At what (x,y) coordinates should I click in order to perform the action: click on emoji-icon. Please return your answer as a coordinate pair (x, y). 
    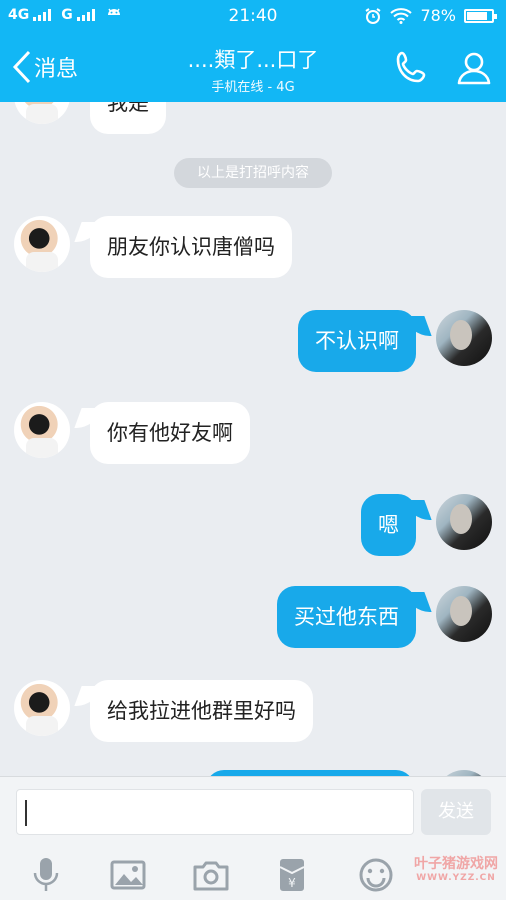
    Looking at the image, I should click on (376, 875).